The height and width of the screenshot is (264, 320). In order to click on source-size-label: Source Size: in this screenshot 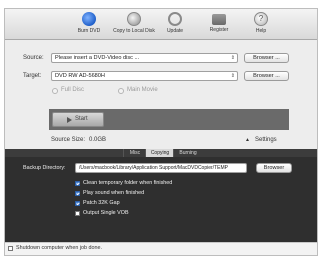, I will do `click(68, 140)`.